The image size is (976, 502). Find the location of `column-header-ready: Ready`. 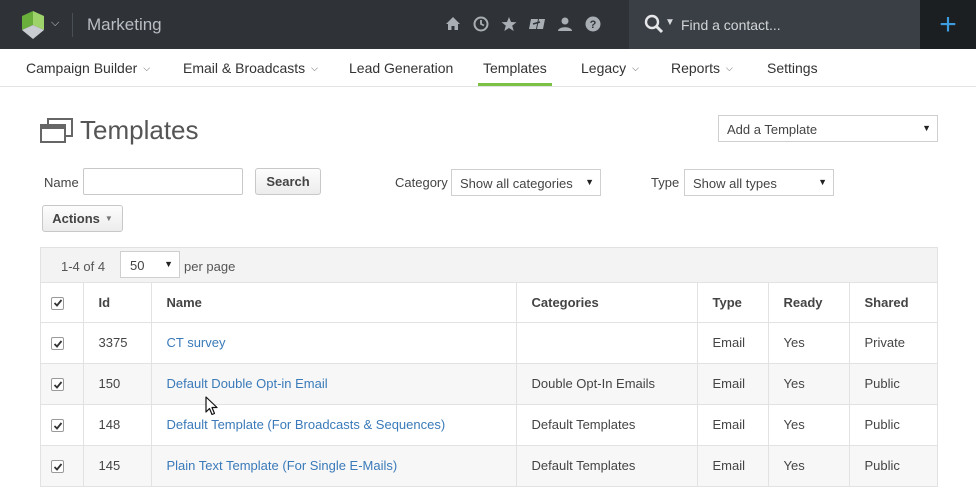

column-header-ready: Ready is located at coordinates (809, 303).